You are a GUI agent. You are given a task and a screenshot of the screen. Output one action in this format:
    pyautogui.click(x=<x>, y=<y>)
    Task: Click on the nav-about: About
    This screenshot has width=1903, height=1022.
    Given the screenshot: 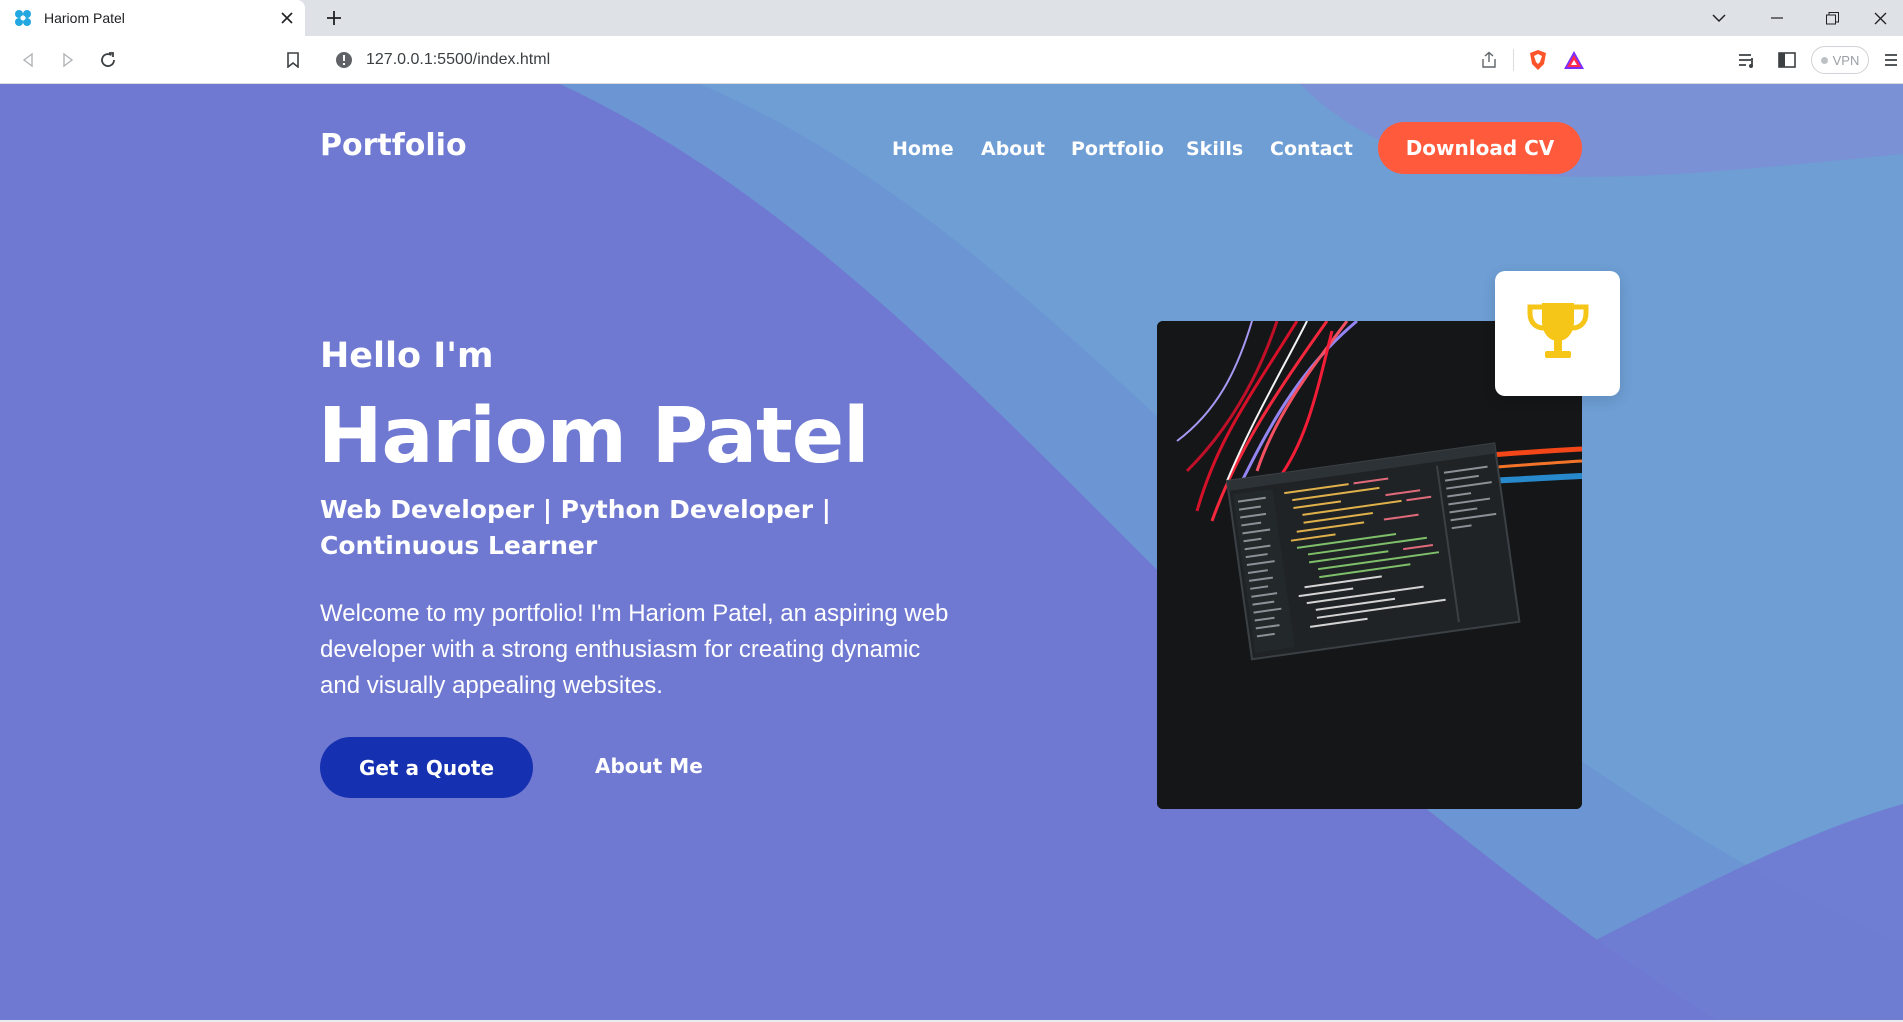 What is the action you would take?
    pyautogui.click(x=1013, y=149)
    